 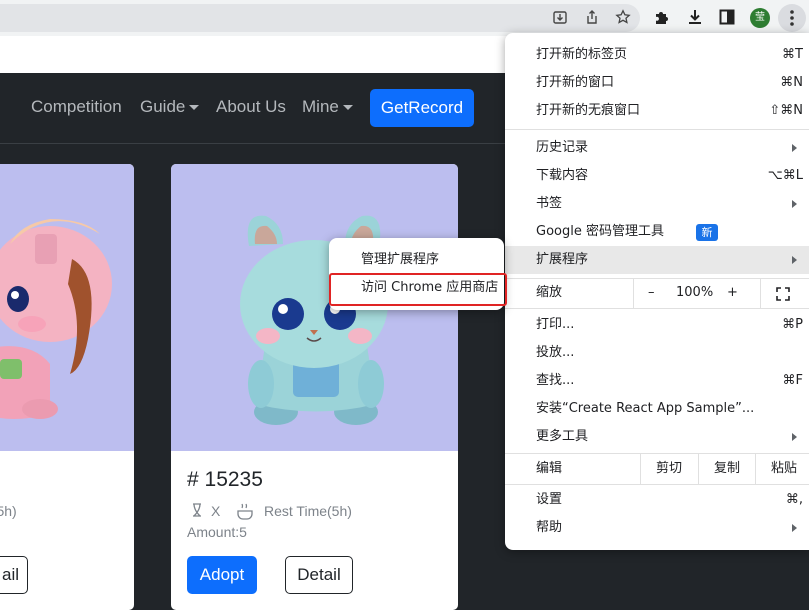 I want to click on share-icon, so click(x=592, y=18).